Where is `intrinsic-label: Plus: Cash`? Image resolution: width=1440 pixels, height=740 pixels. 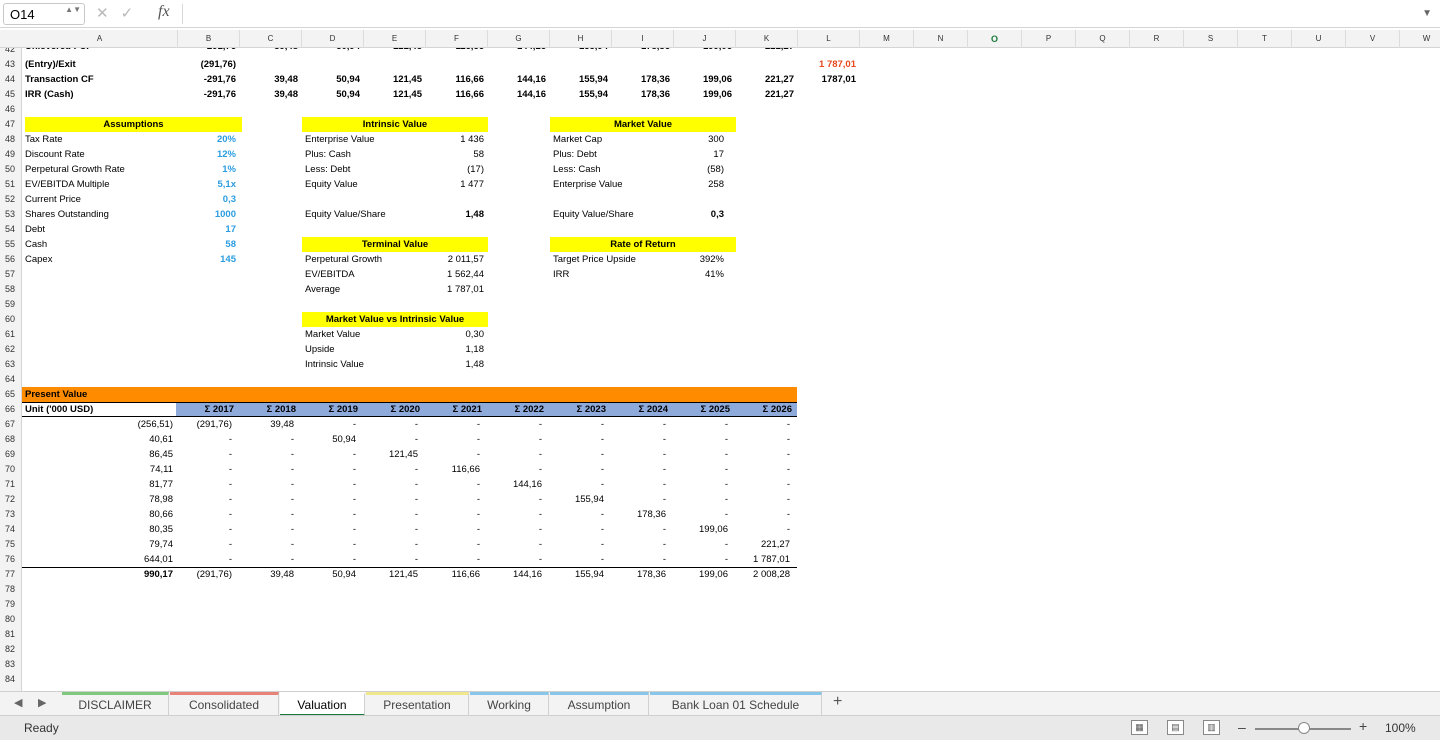 intrinsic-label: Plus: Cash is located at coordinates (365, 154).